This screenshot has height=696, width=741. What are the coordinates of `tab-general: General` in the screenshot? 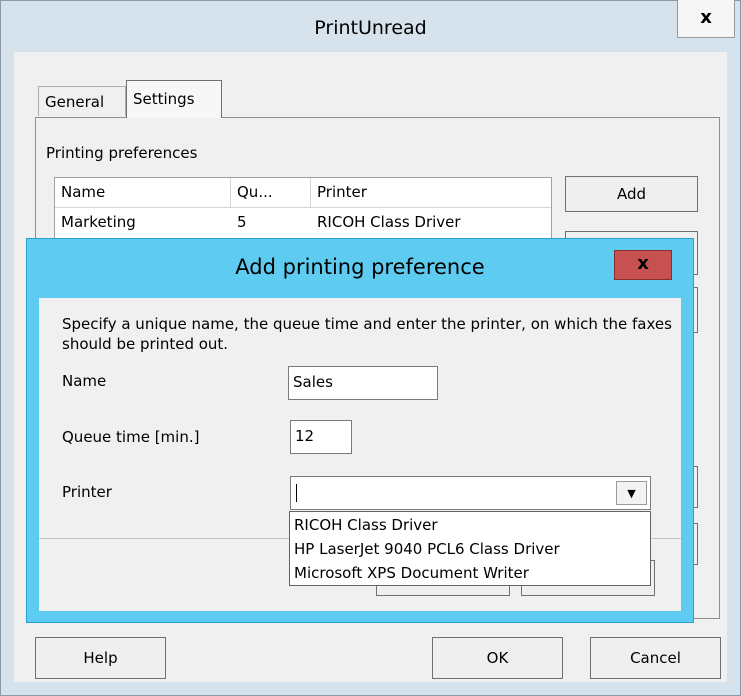 It's located at (82, 101).